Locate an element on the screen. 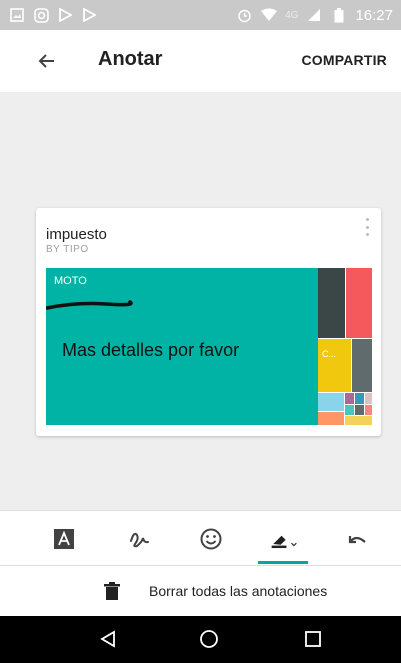  clear-all-button: Borrar todas las anotaciones is located at coordinates (200, 591).